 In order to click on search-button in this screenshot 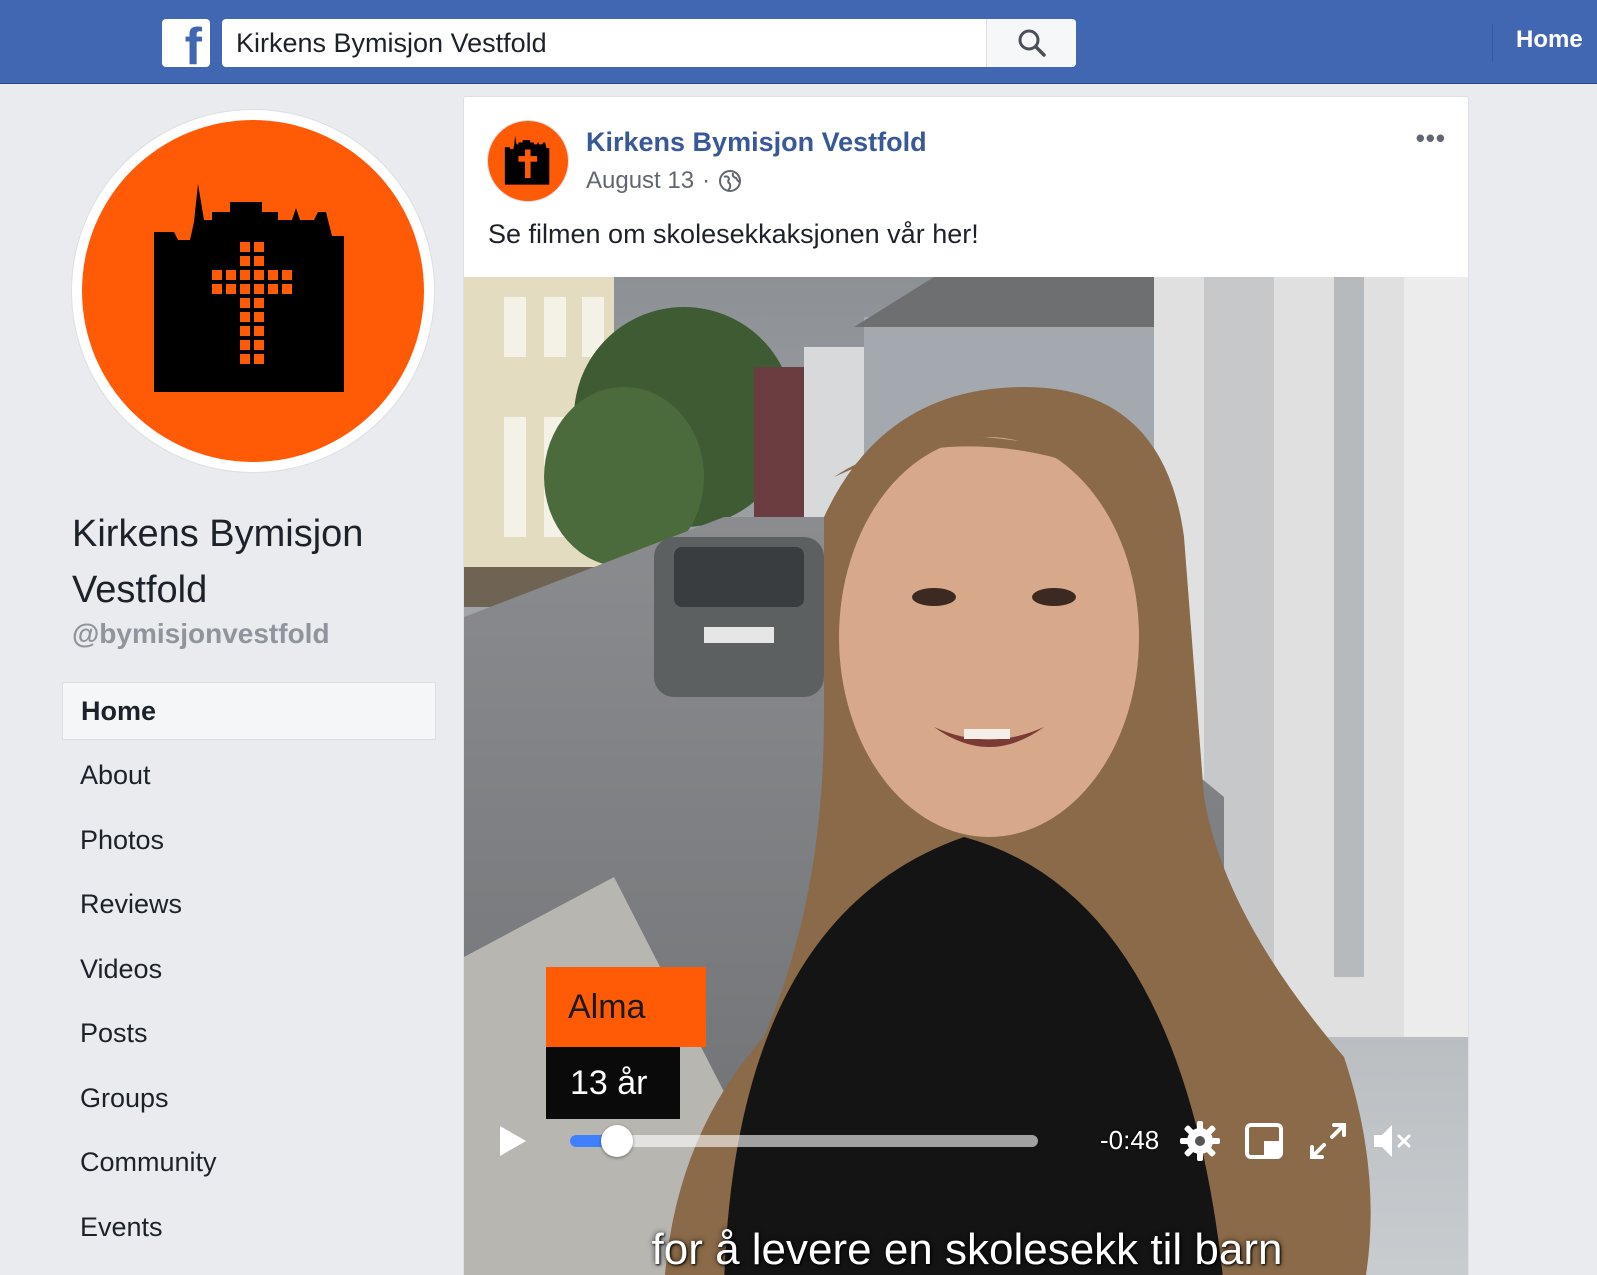, I will do `click(1031, 43)`.